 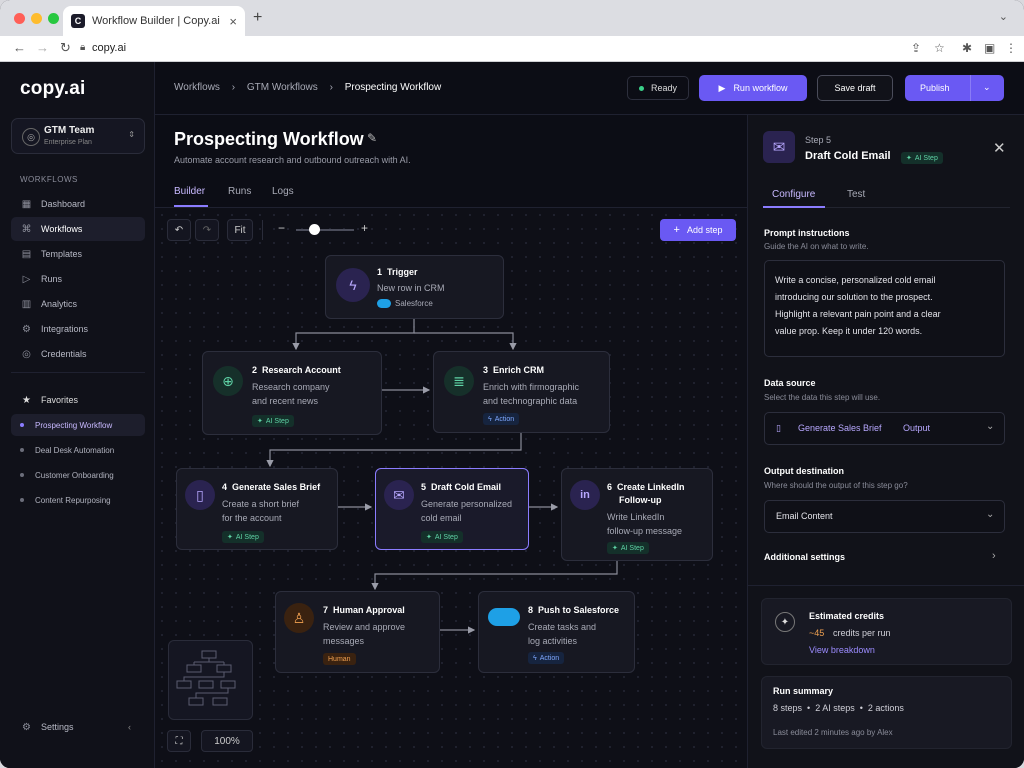 What do you see at coordinates (504, 419) in the screenshot?
I see `badge-label: Action` at bounding box center [504, 419].